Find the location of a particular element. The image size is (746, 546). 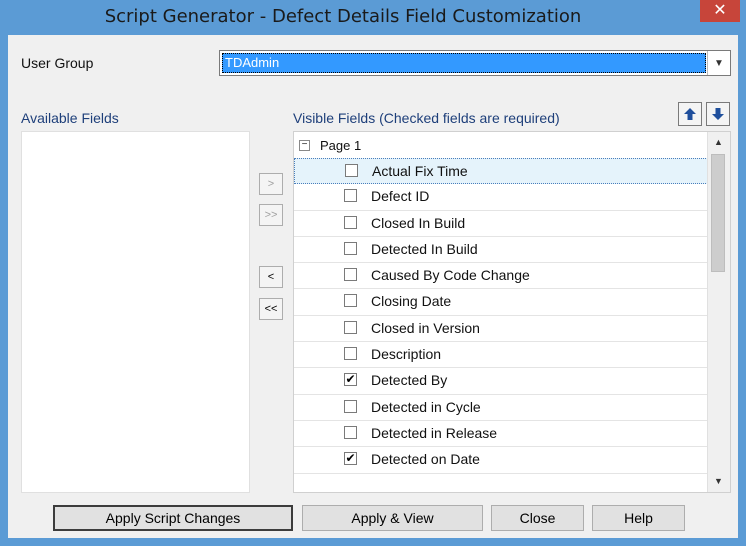

field-row: ✔ Detected By is located at coordinates (501, 381).